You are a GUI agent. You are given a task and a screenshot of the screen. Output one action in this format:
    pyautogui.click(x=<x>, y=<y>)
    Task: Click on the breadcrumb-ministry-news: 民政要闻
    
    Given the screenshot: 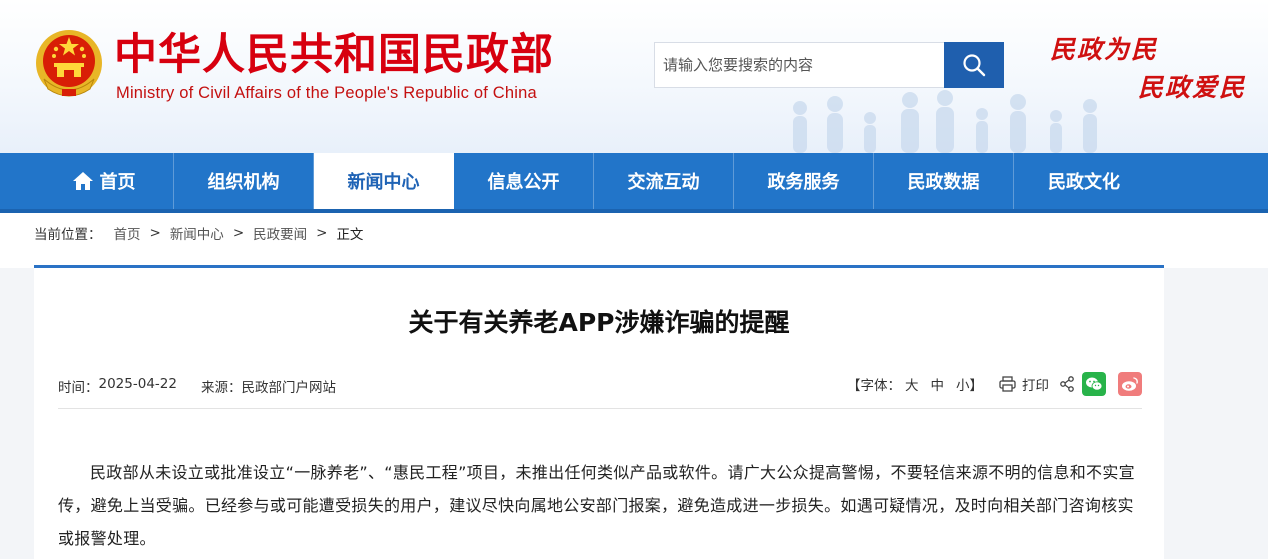 What is the action you would take?
    pyautogui.click(x=280, y=233)
    